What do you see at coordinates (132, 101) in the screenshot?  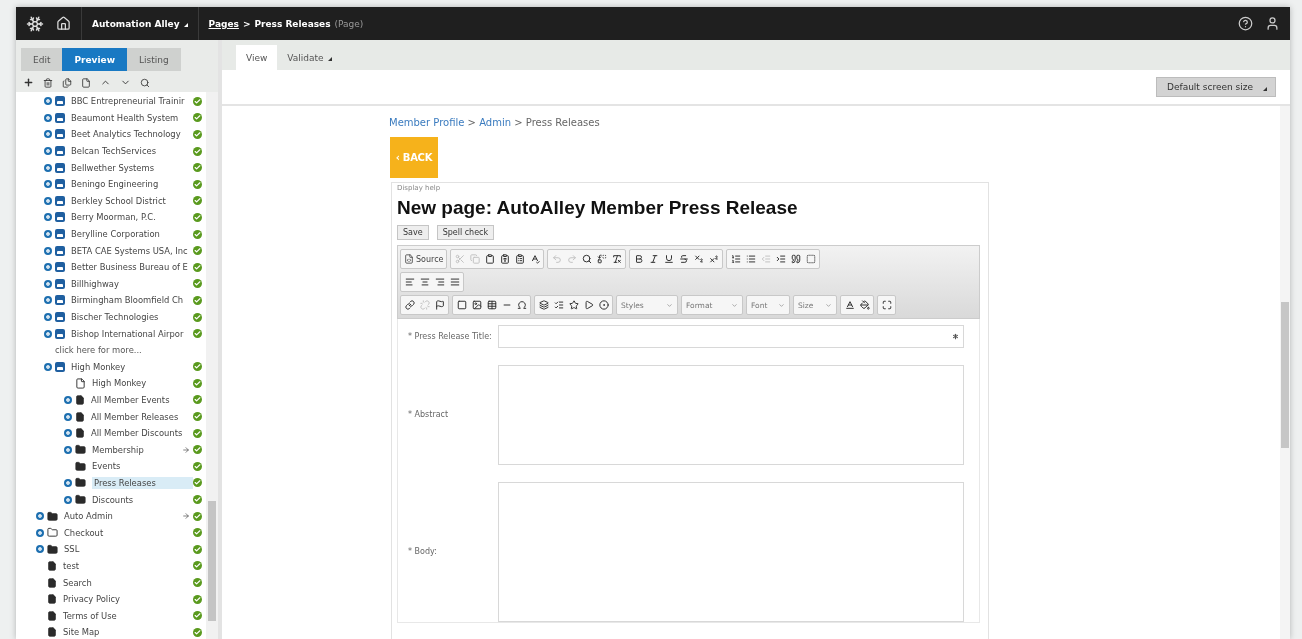 I see `tree-item: BBC Entrepreneurial Trainir` at bounding box center [132, 101].